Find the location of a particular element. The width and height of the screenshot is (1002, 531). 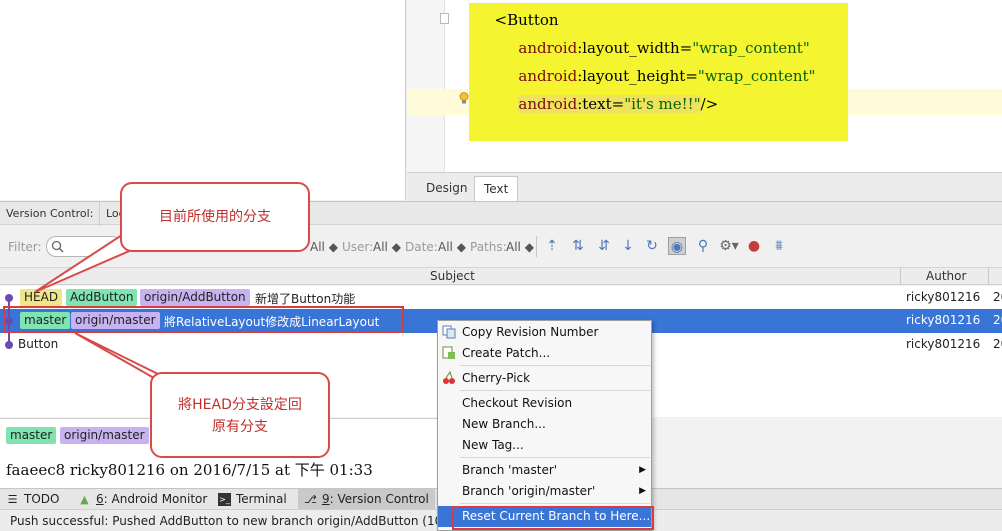

column-author: Author is located at coordinates (946, 276).